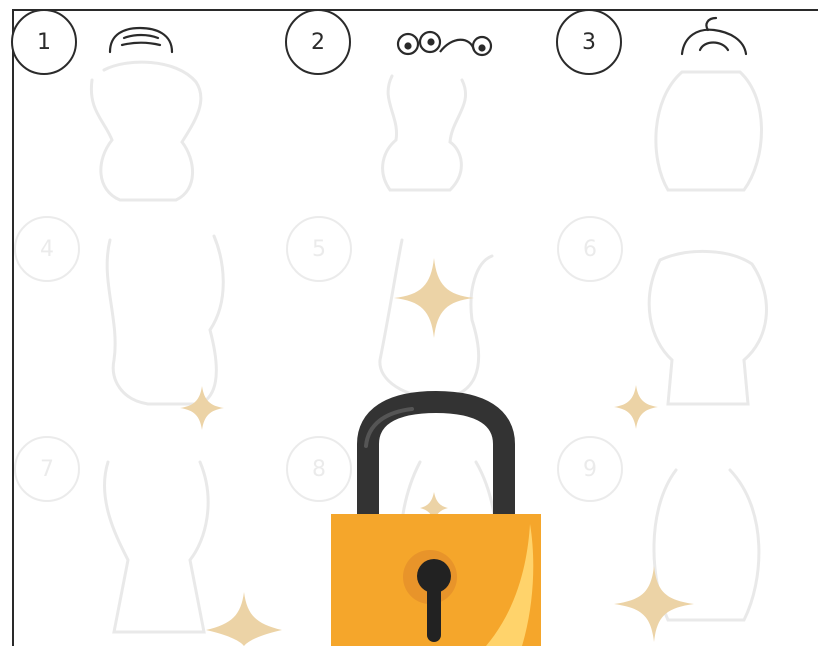  What do you see at coordinates (436, 518) in the screenshot?
I see `padlock-icon` at bounding box center [436, 518].